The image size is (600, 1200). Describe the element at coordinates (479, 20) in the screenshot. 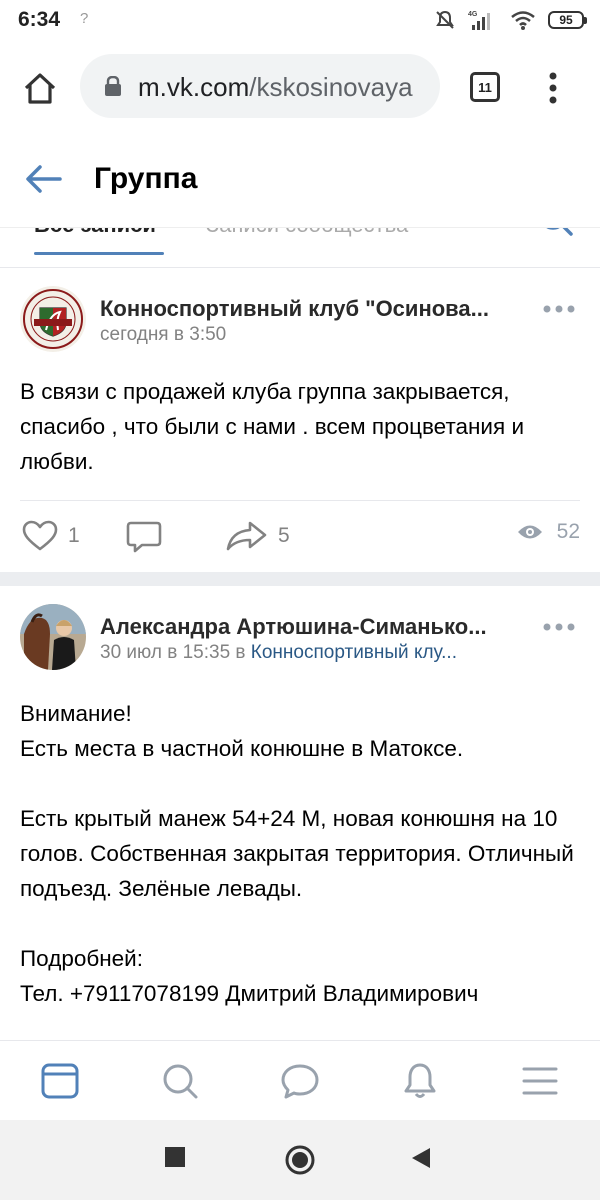

I see `signal-icon: 4G` at that location.